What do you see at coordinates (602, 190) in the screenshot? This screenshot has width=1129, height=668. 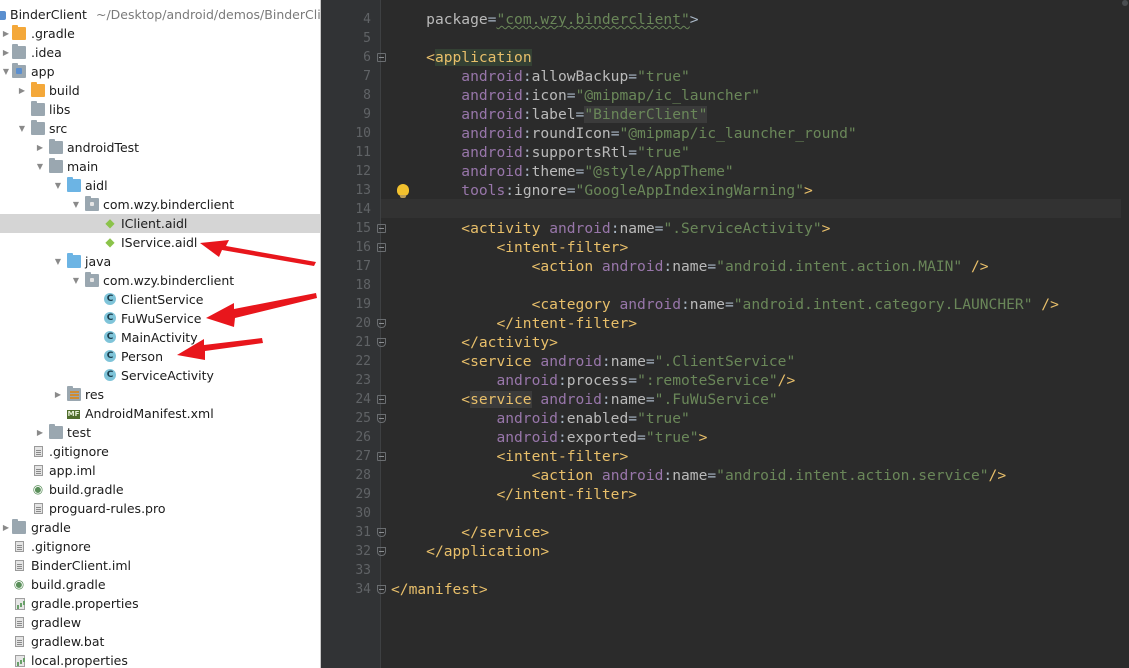 I see `code-line: tools:ignore="GoogleAppIndexingWarning">` at bounding box center [602, 190].